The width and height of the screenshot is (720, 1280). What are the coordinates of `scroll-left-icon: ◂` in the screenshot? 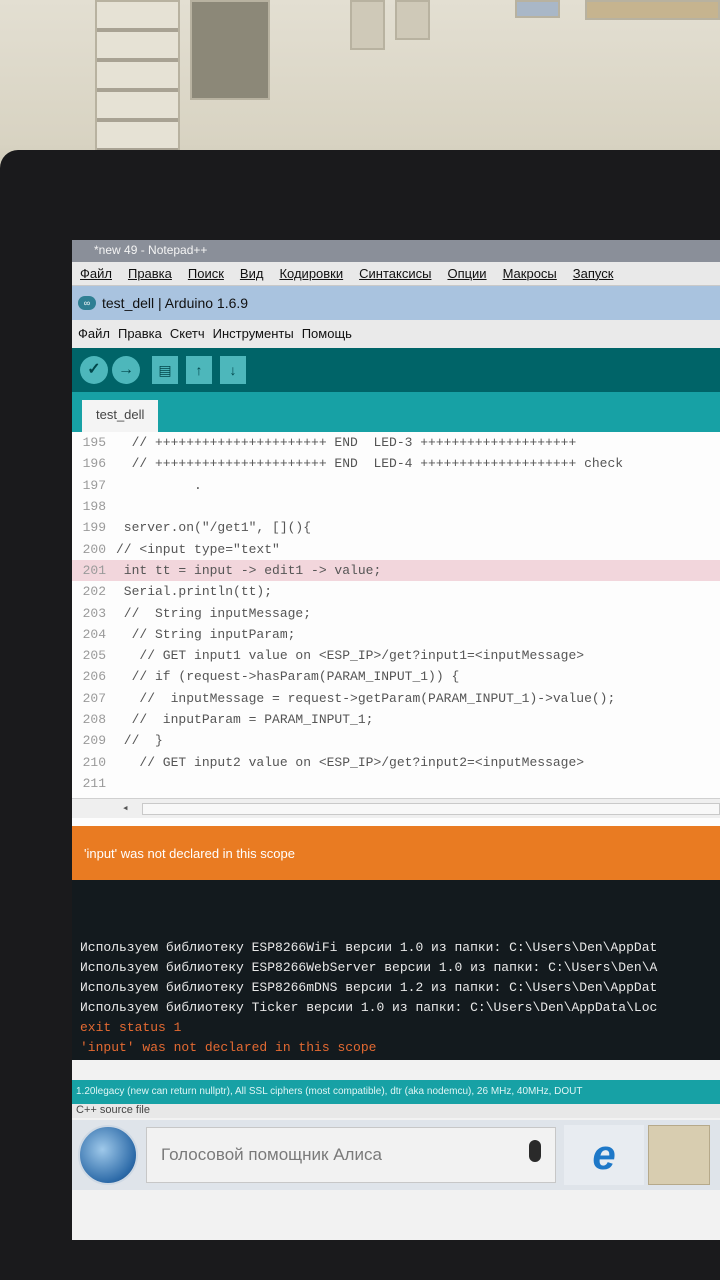 It's located at (125, 808).